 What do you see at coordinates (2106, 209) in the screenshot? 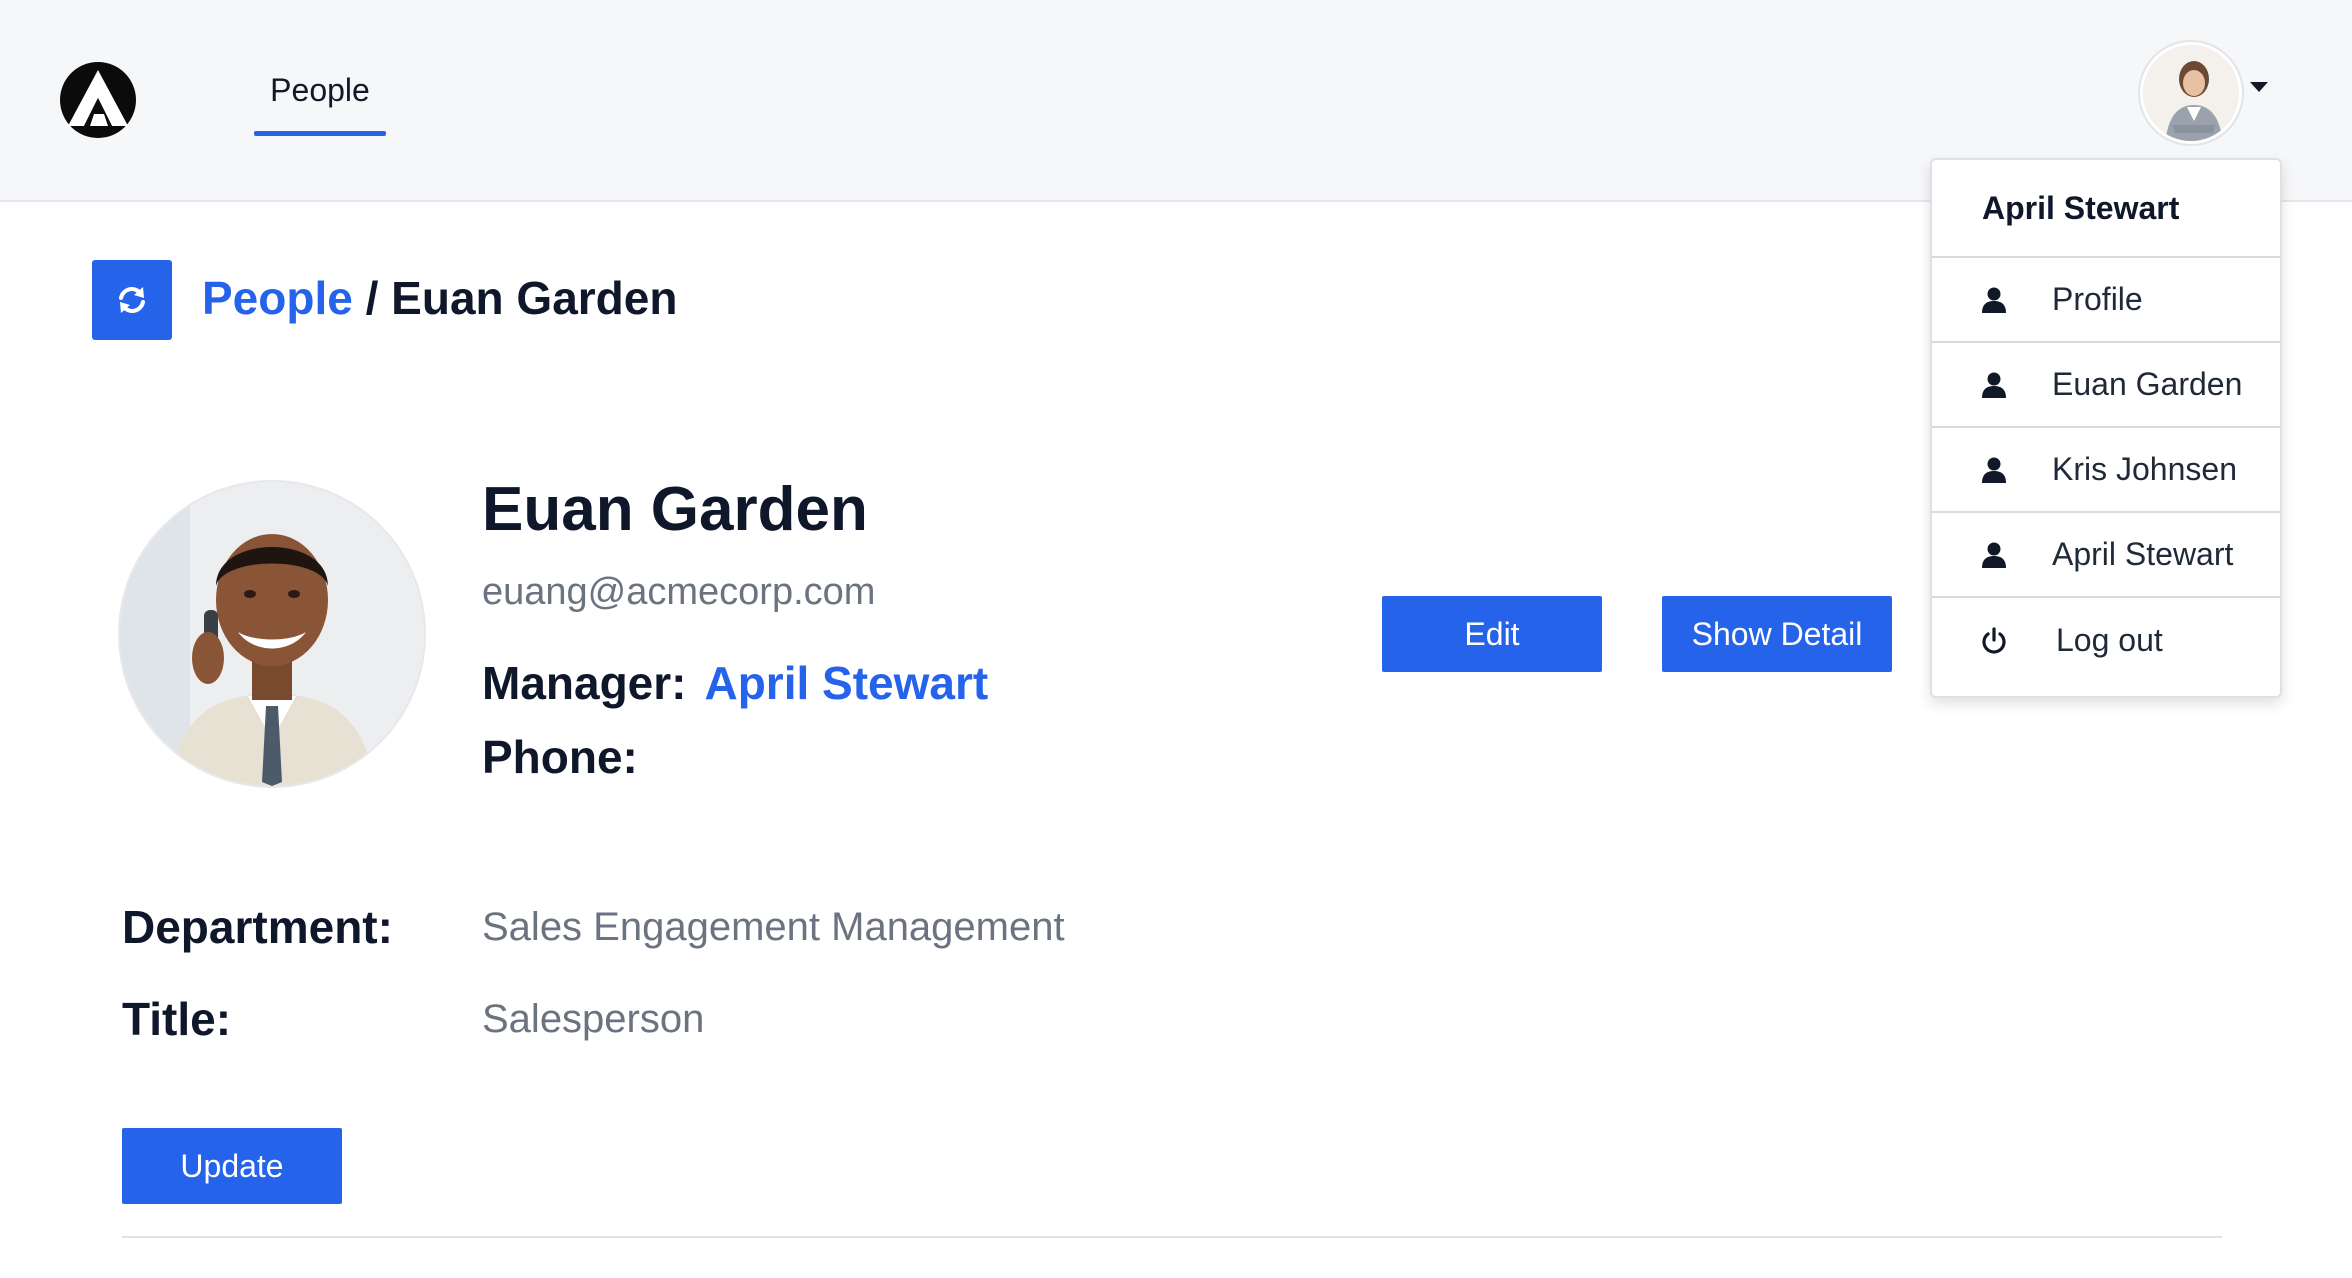
I see `dropdown-user-name: April Stewart` at bounding box center [2106, 209].